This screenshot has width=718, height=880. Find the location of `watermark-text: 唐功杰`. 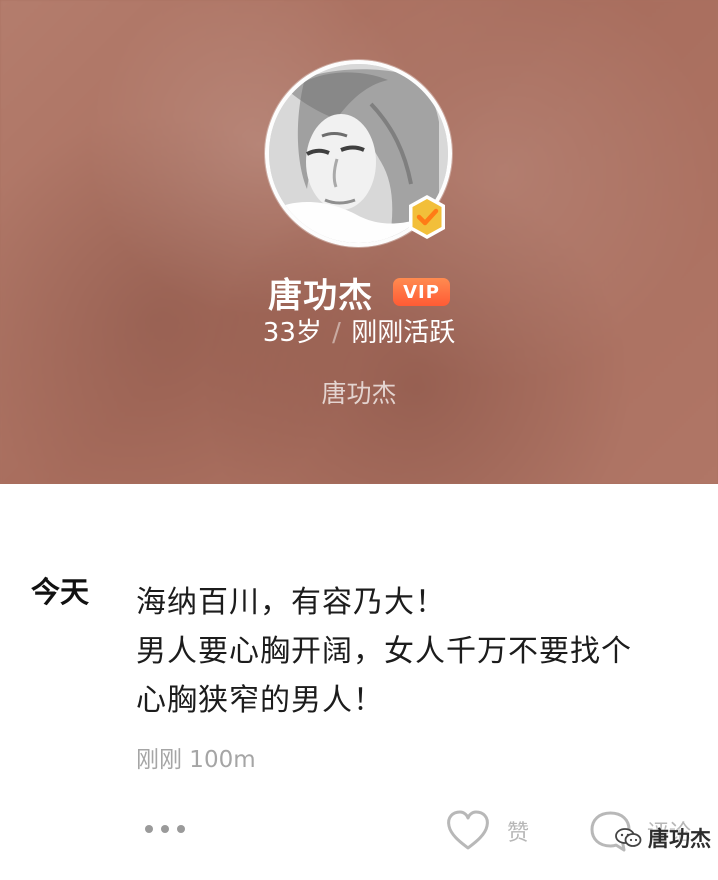

watermark-text: 唐功杰 is located at coordinates (679, 839).